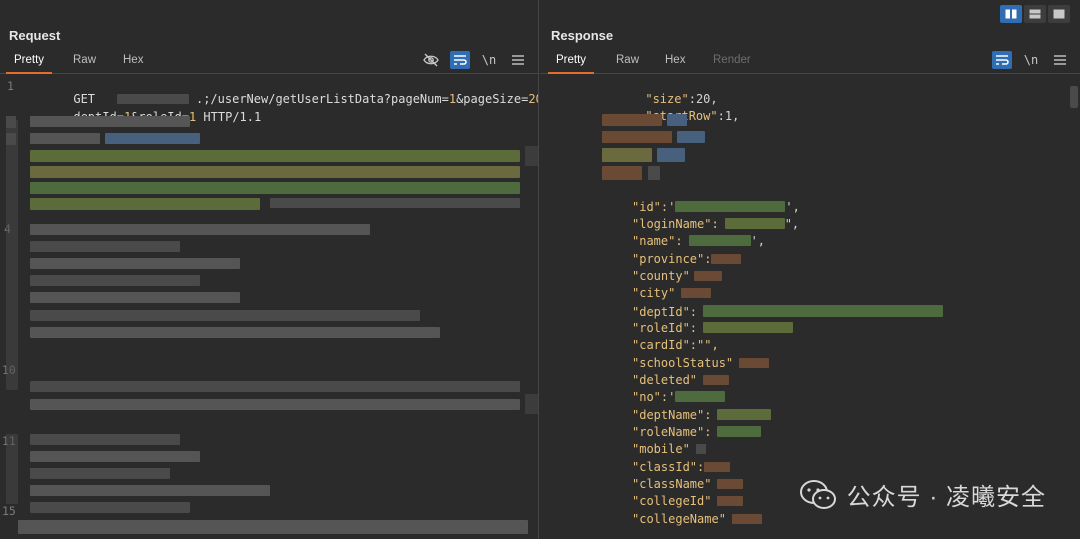 The width and height of the screenshot is (1080, 539). Describe the element at coordinates (672, 501) in the screenshot. I see `json-key: "collegeId"` at that location.